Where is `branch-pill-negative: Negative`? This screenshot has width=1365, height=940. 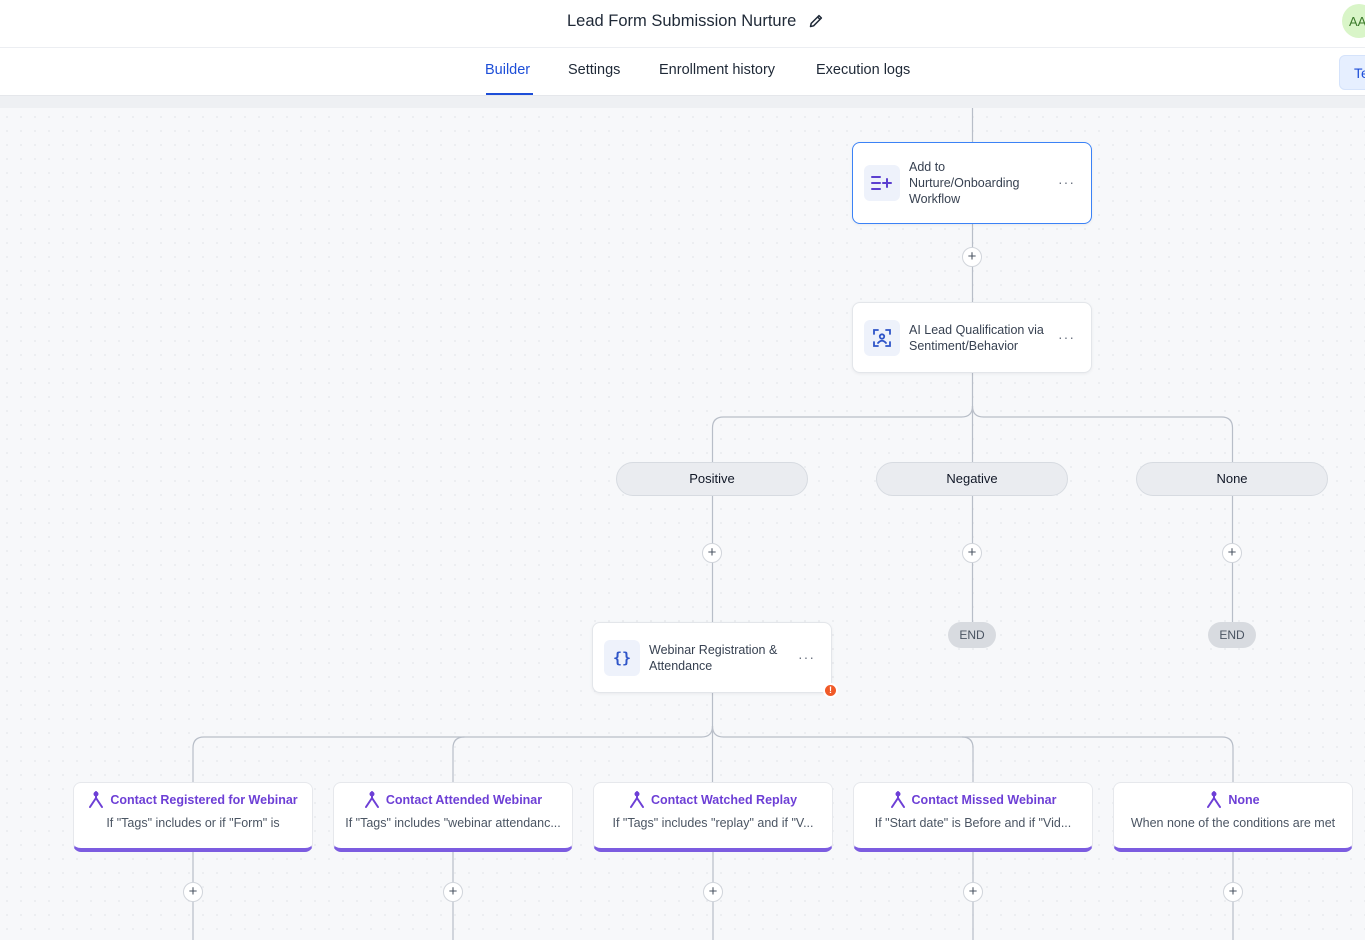 branch-pill-negative: Negative is located at coordinates (972, 479).